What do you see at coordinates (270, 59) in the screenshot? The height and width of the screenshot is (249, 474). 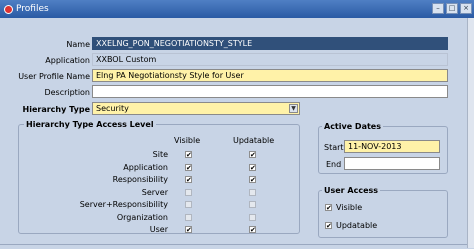 I see `application-field: XXBOL Custom` at bounding box center [270, 59].